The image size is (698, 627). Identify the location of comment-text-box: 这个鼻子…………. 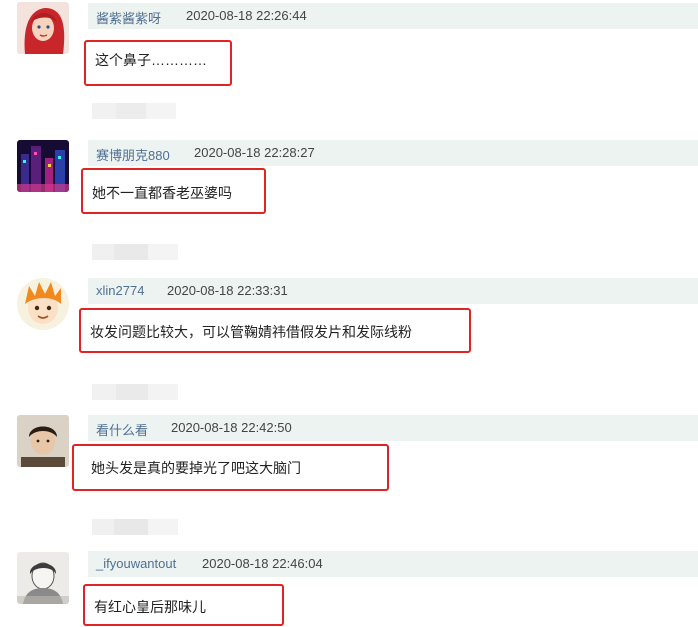
(158, 63).